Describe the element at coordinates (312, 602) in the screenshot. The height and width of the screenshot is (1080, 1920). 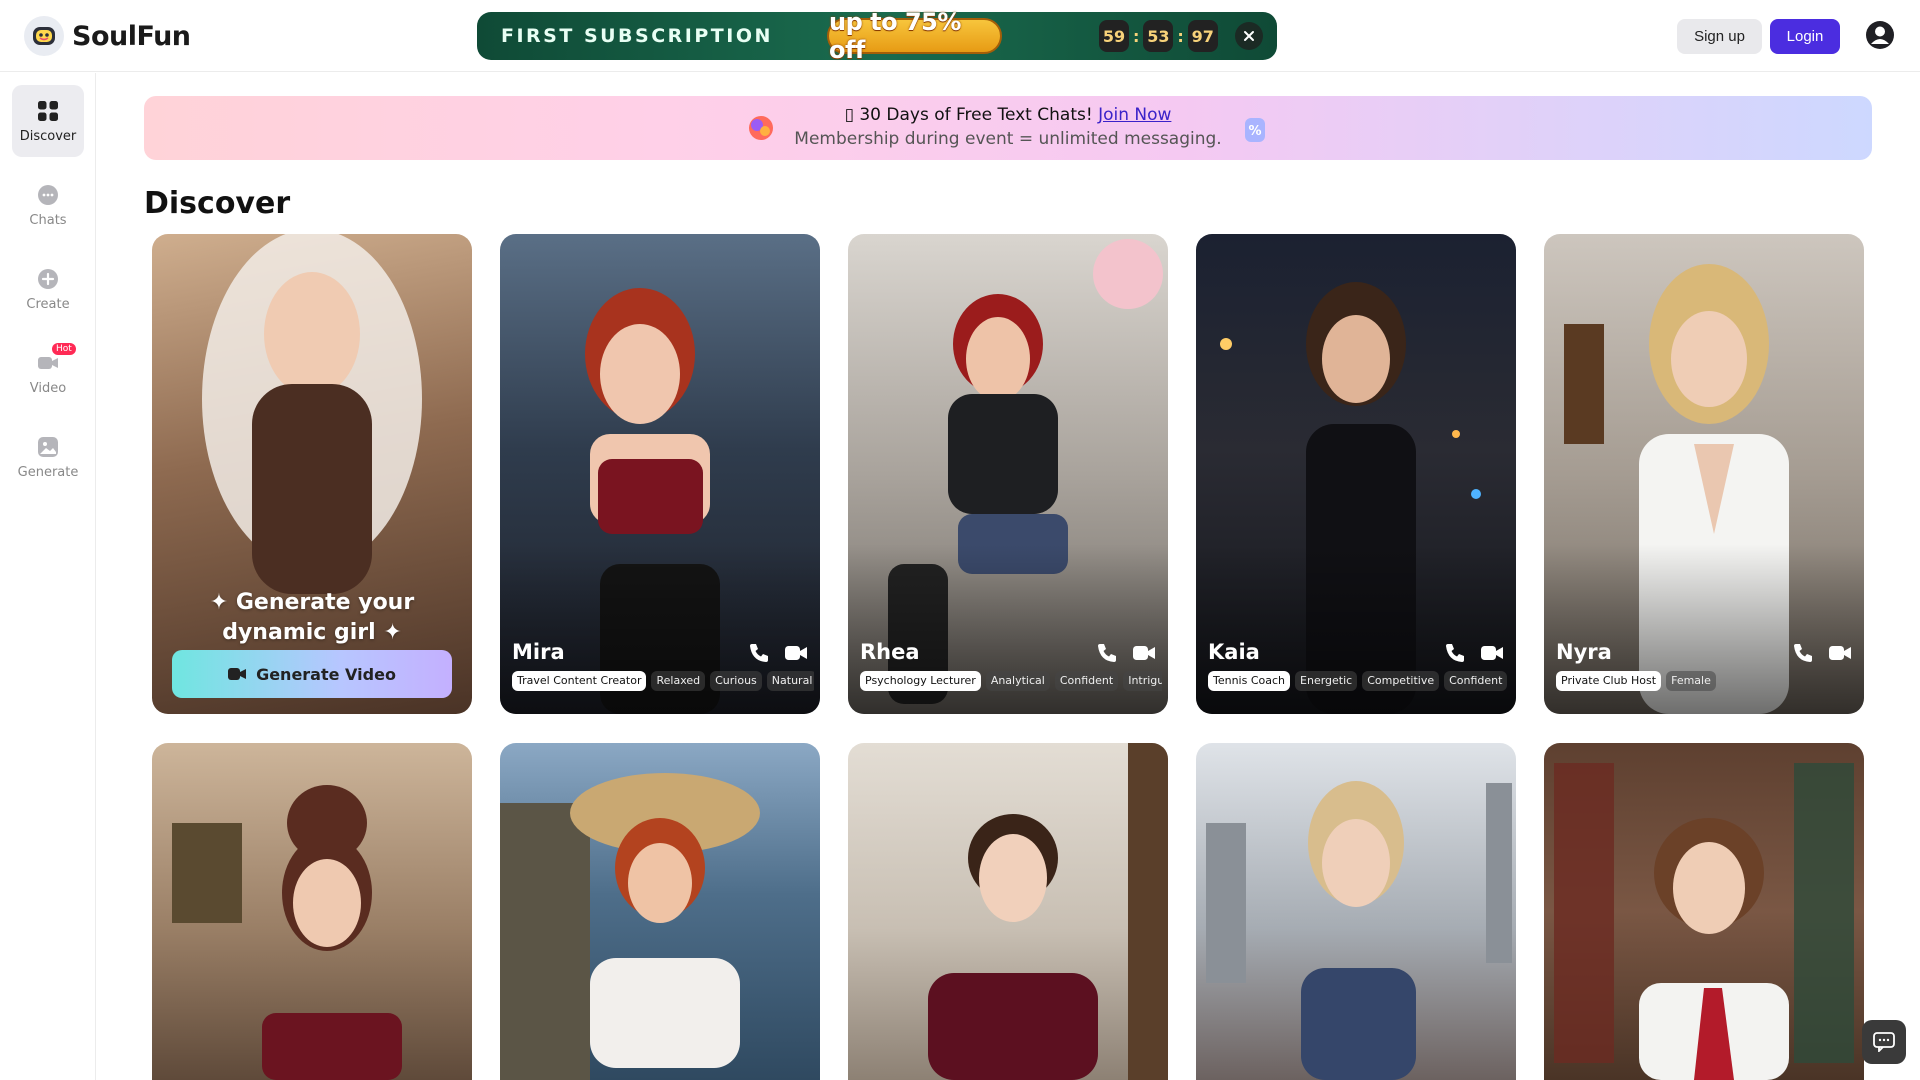
I see `generate-promo-line1: ✦ Generate your` at that location.